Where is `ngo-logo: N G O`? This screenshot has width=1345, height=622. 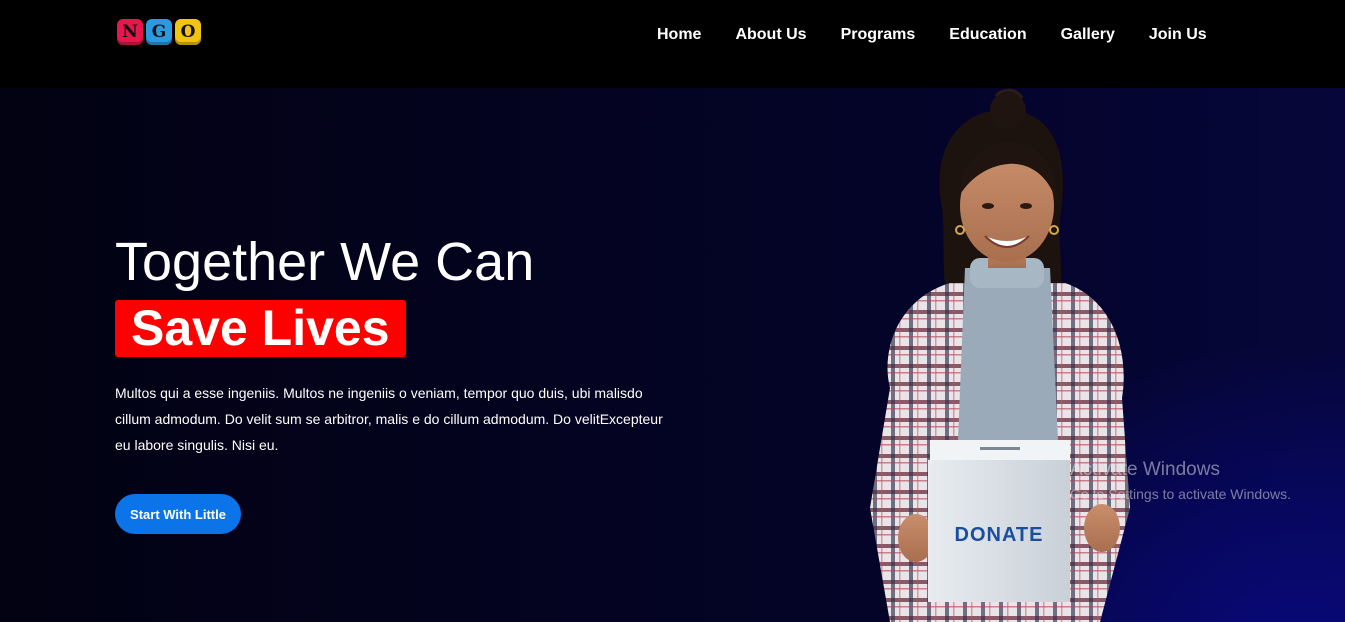
ngo-logo: N G O is located at coordinates (159, 32).